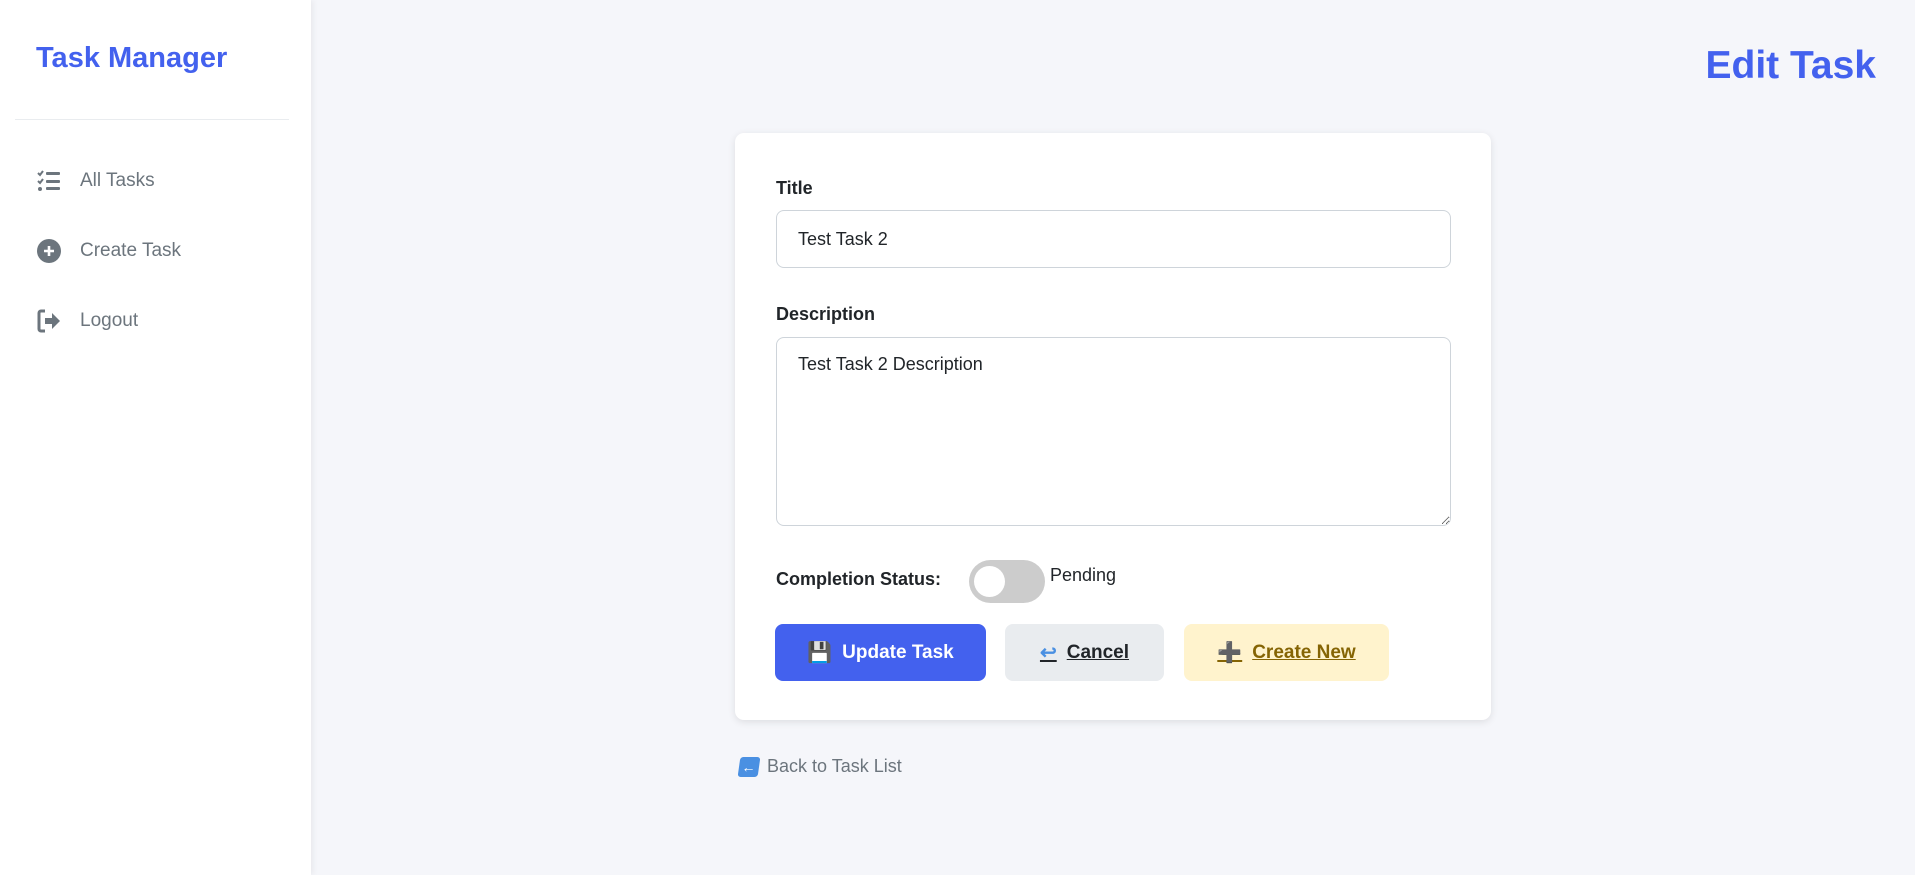  What do you see at coordinates (820, 653) in the screenshot?
I see `floppy-disk-icon: 💾` at bounding box center [820, 653].